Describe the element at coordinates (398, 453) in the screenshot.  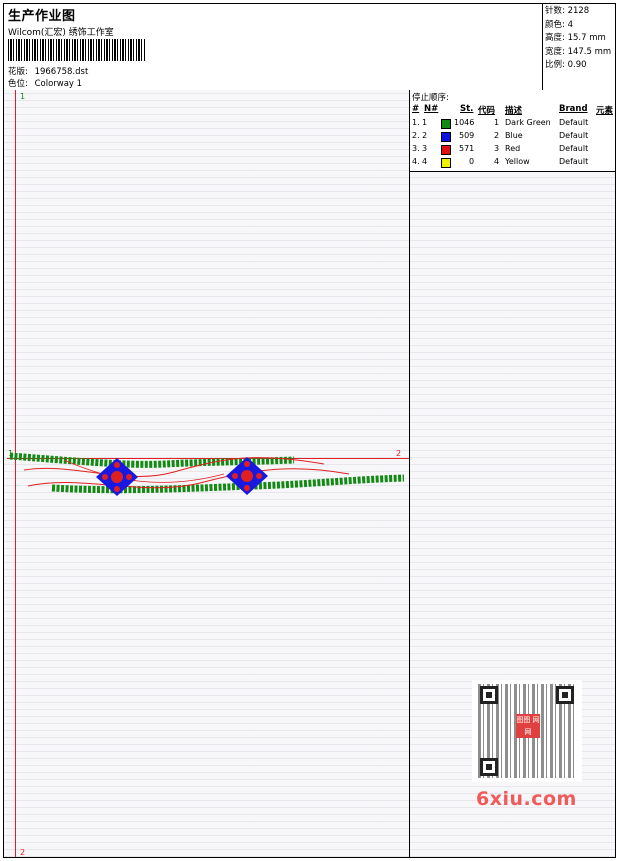
I see `marker-right: 2` at that location.